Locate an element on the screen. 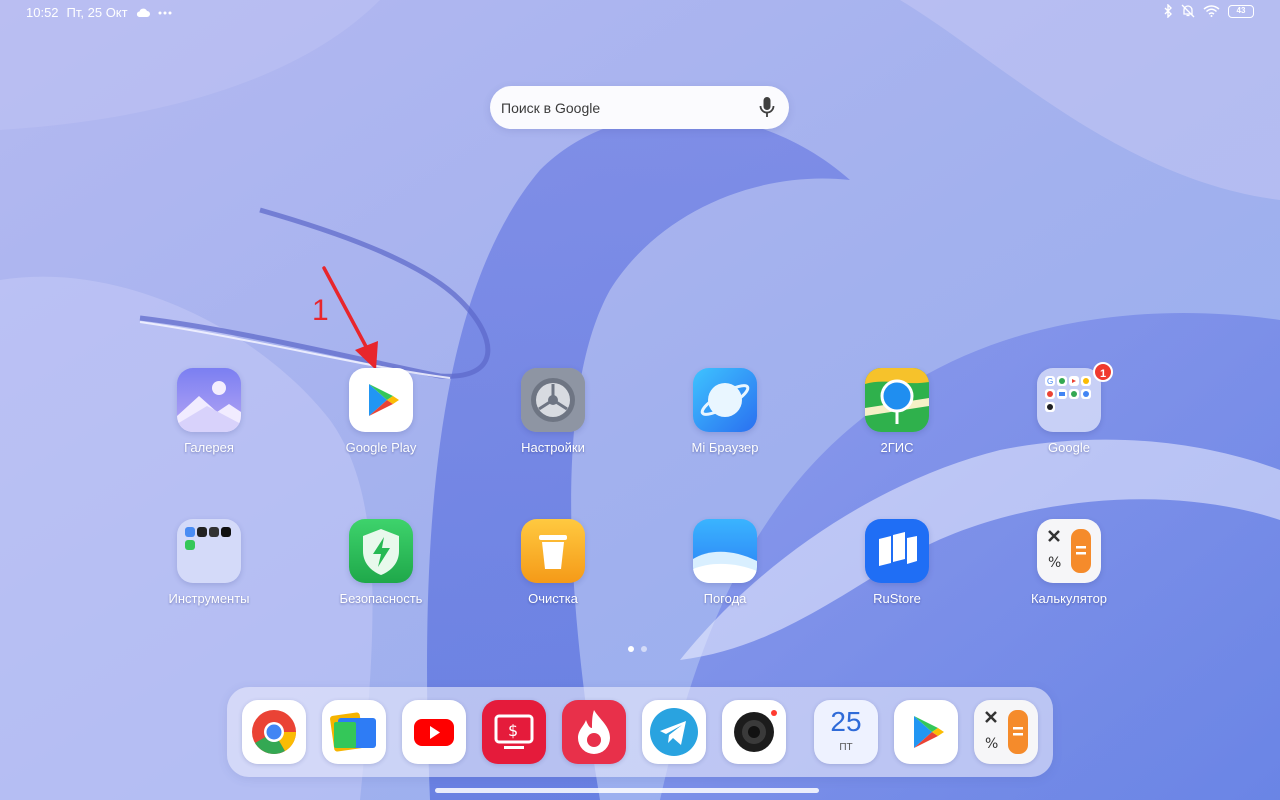 This screenshot has width=1280, height=800. telegram-icon is located at coordinates (674, 732).